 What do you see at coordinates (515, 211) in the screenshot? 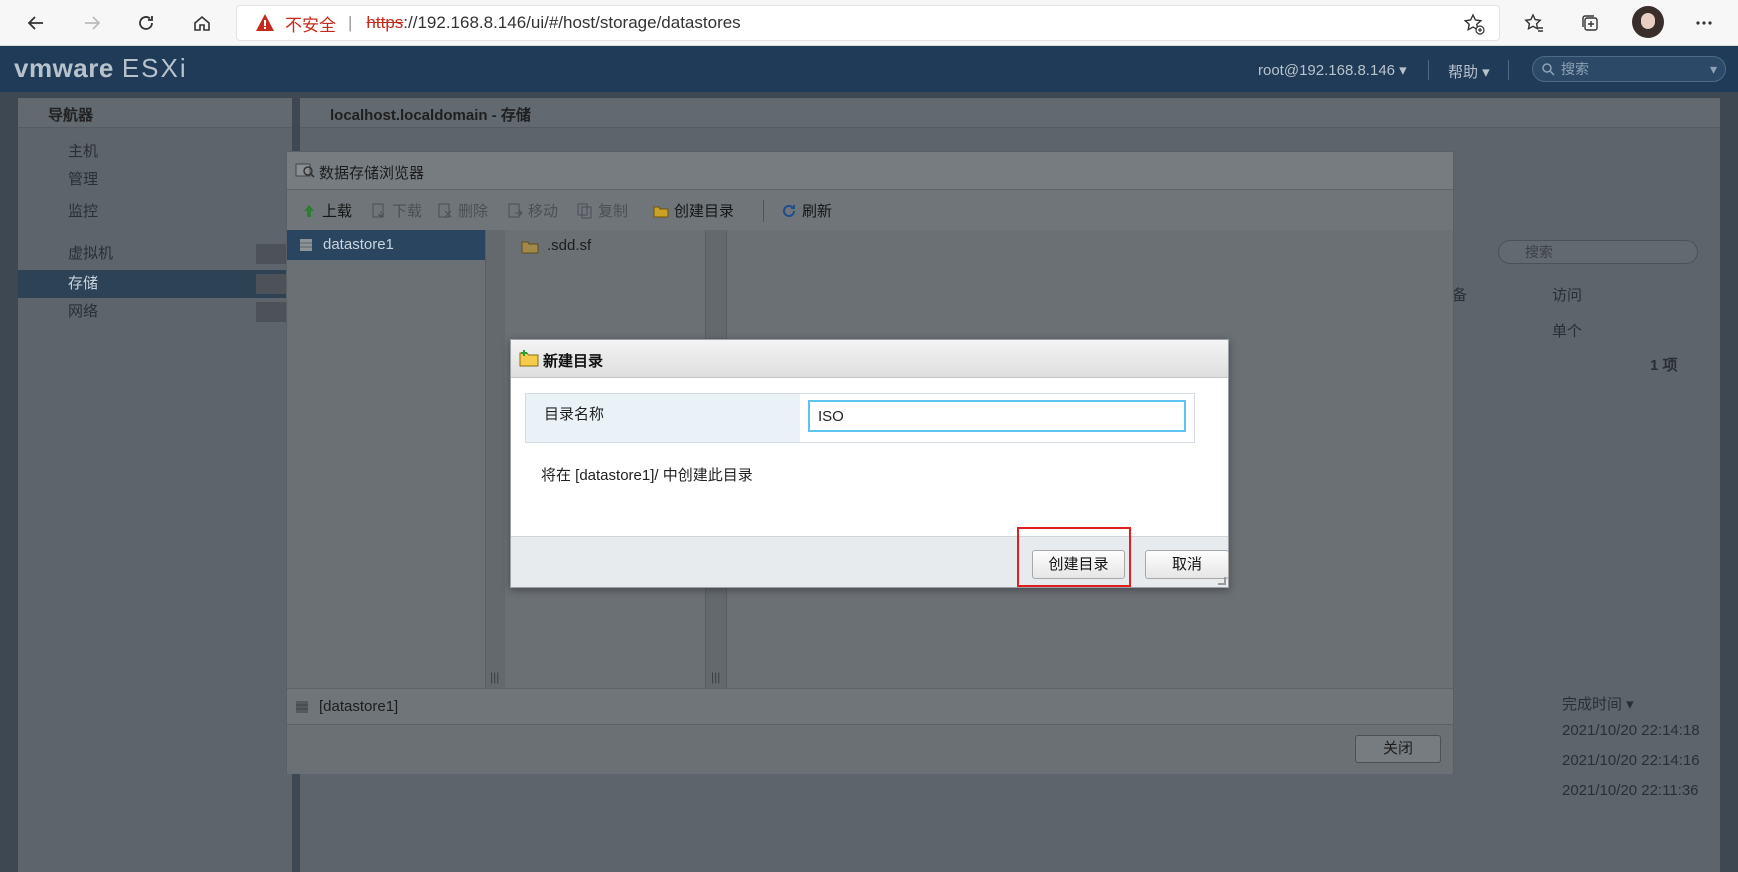
I see `move-icon` at bounding box center [515, 211].